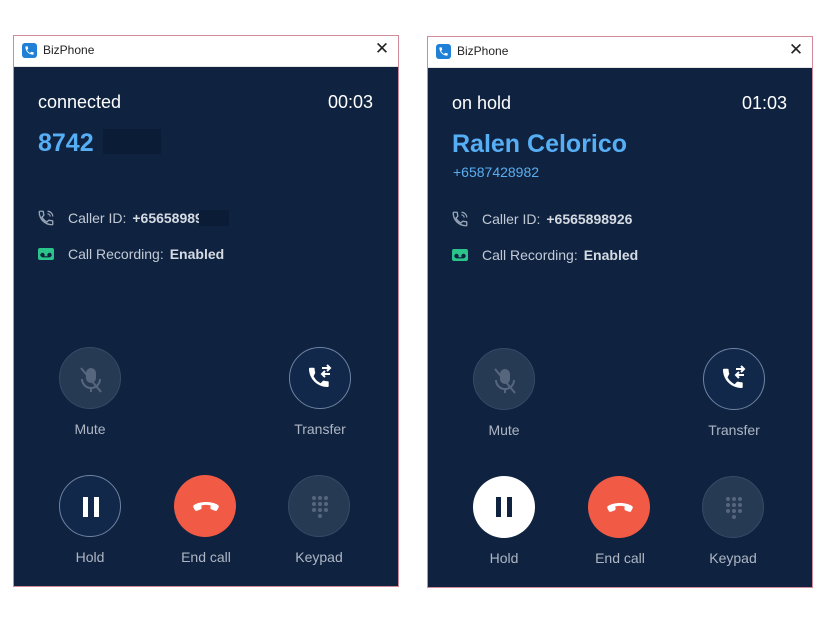 This screenshot has height=624, width=827. Describe the element at coordinates (482, 103) in the screenshot. I see `call-status: on hold` at that location.